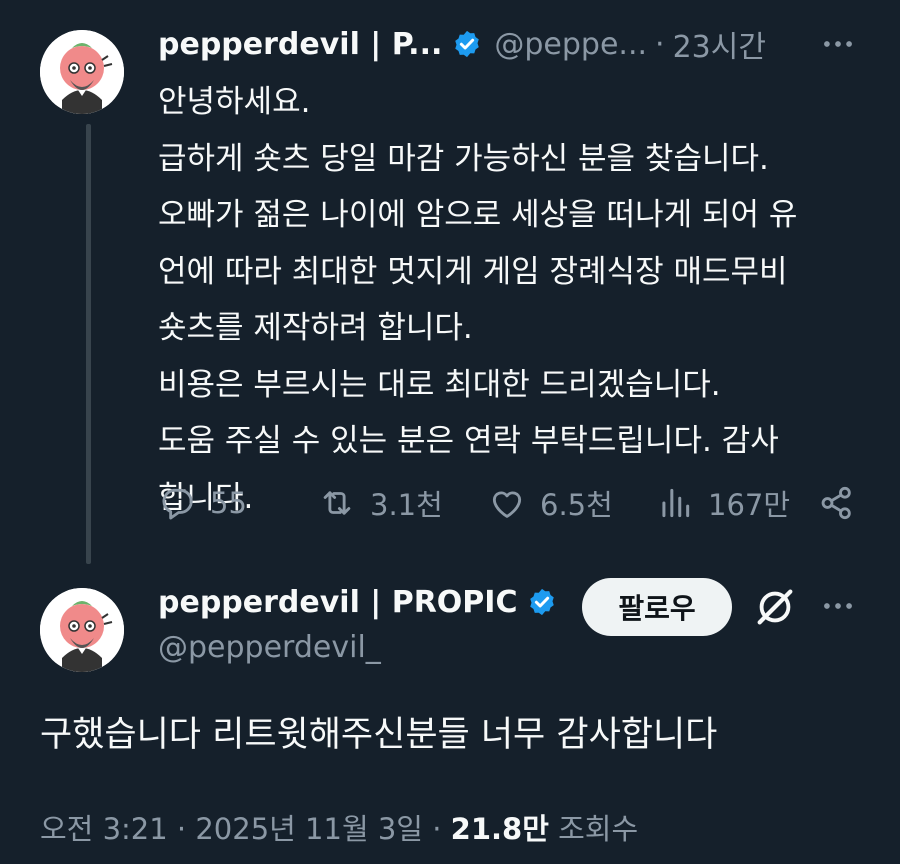  I want to click on tweet-actions: 55 3.1천 6.5천 167만, so click(510, 503).